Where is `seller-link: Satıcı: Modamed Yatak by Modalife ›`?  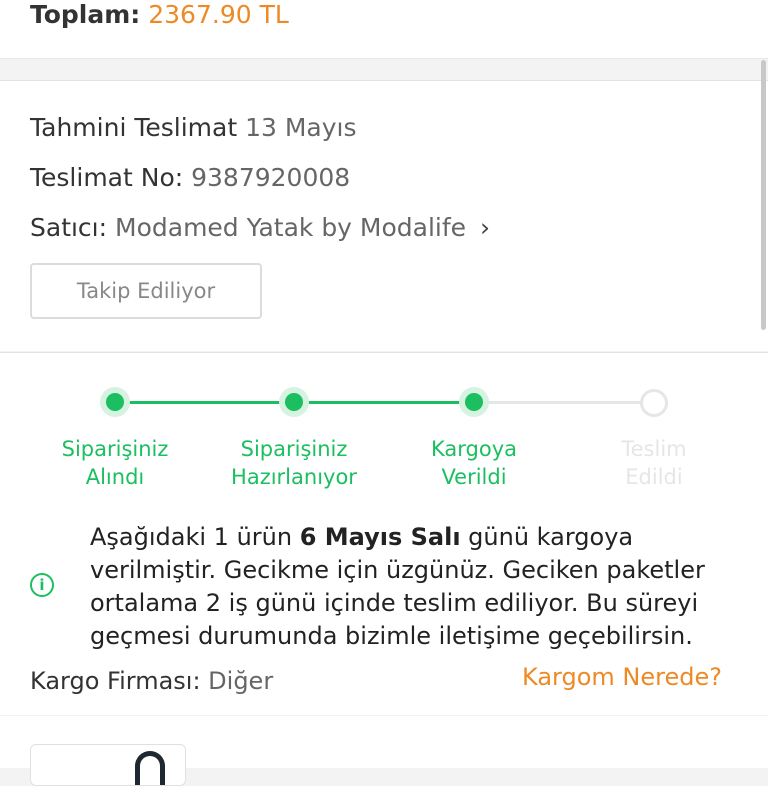 seller-link: Satıcı: Modamed Yatak by Modalife › is located at coordinates (260, 227).